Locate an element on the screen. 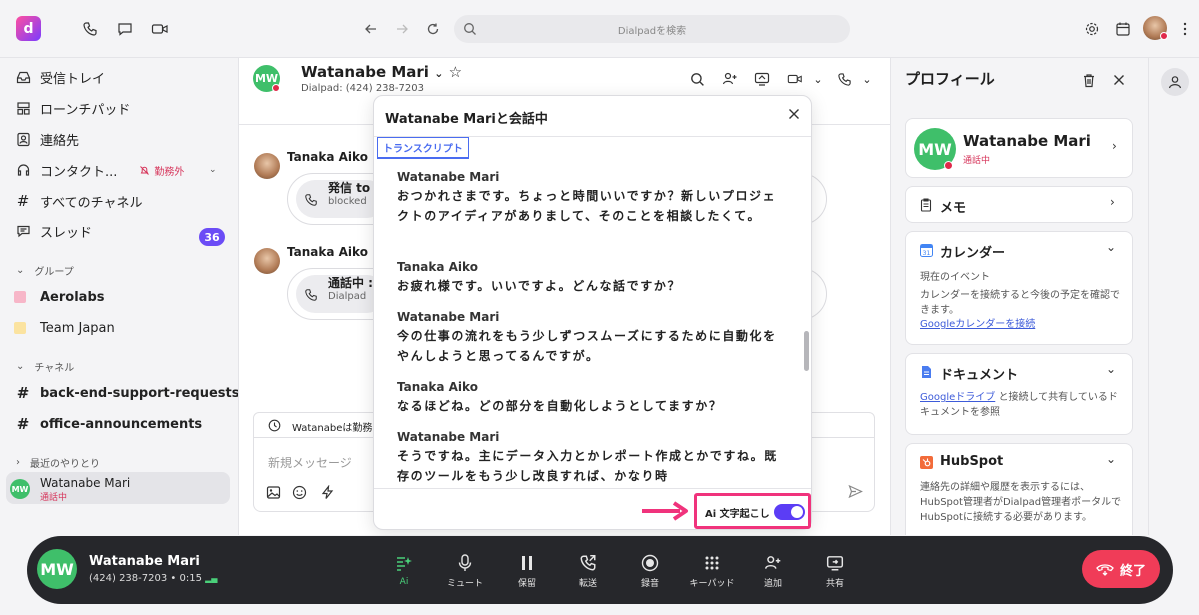  sidebar-item-group: Aerolabs is located at coordinates (59, 297).